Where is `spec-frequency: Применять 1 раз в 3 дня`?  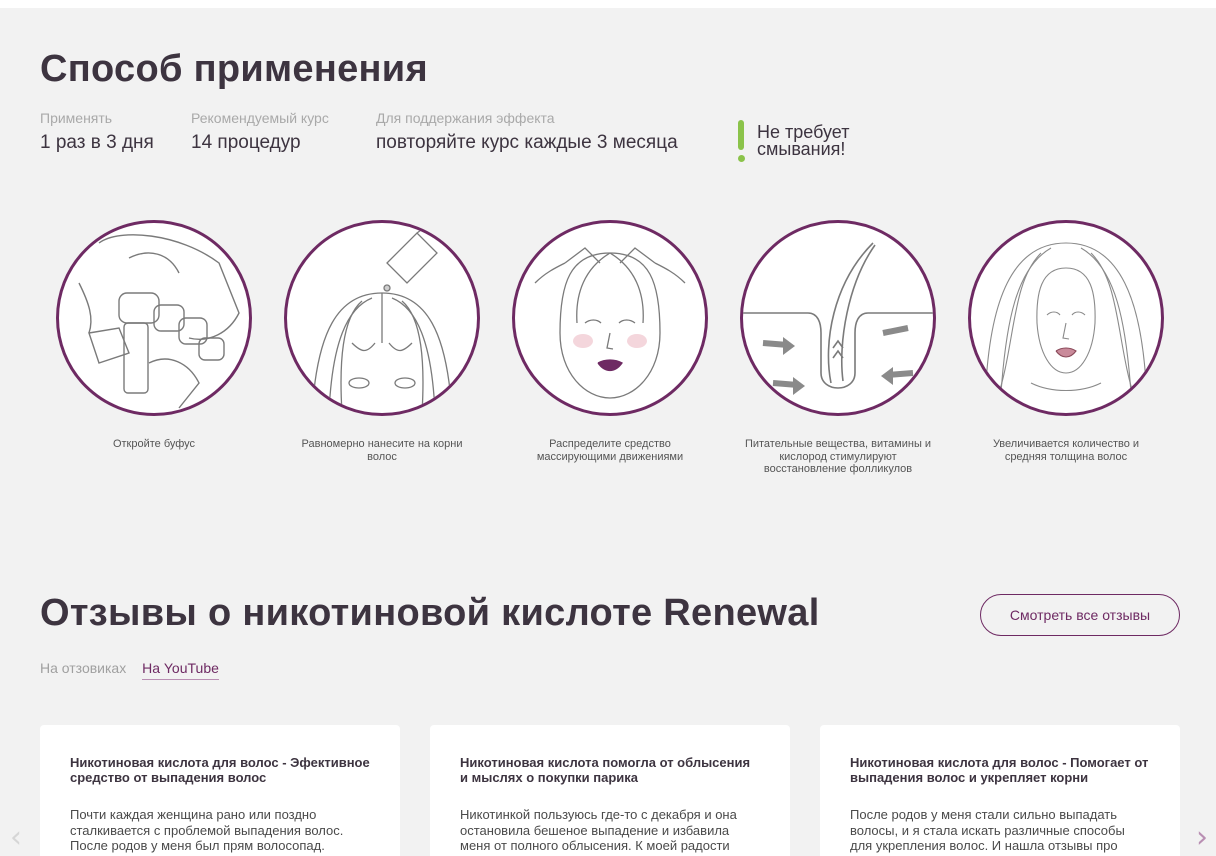
spec-frequency: Применять 1 раз в 3 дня is located at coordinates (97, 132).